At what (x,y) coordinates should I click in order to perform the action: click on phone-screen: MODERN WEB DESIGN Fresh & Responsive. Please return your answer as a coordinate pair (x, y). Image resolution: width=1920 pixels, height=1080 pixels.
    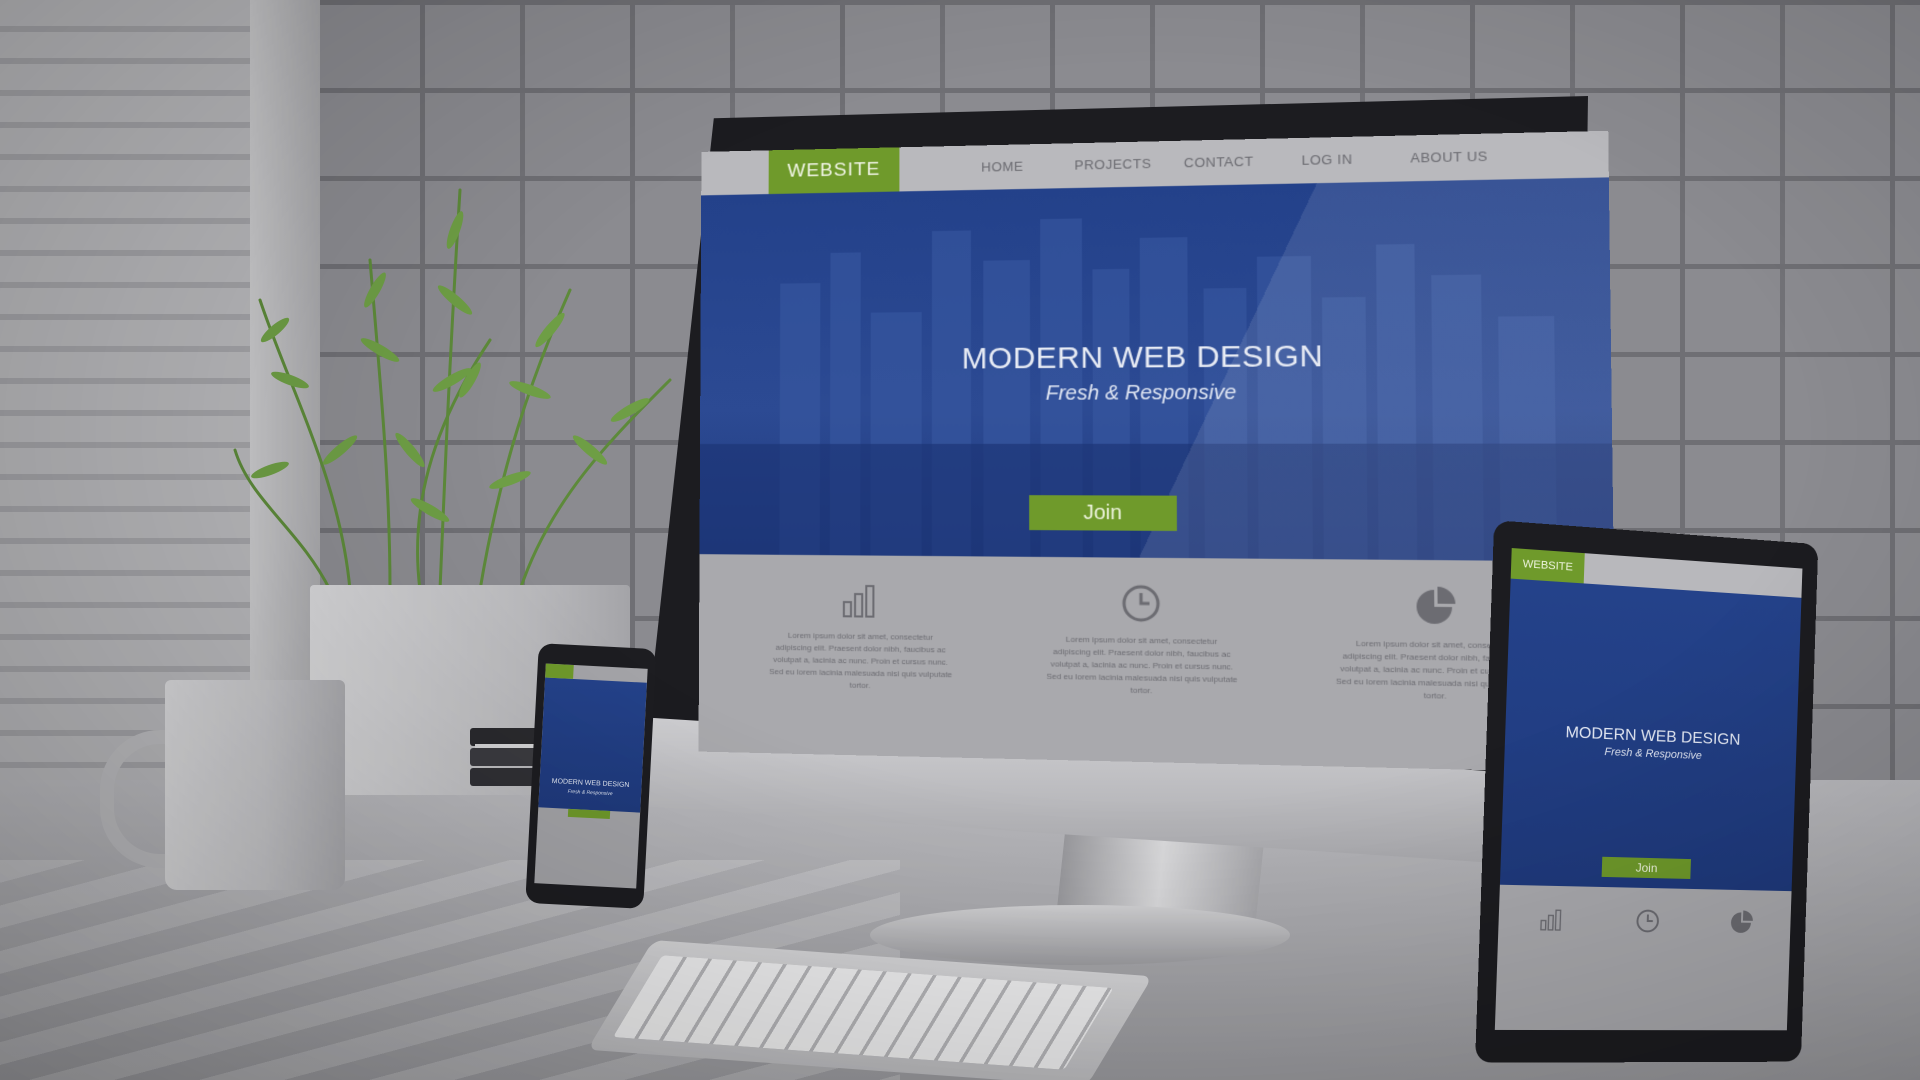
    Looking at the image, I should click on (591, 776).